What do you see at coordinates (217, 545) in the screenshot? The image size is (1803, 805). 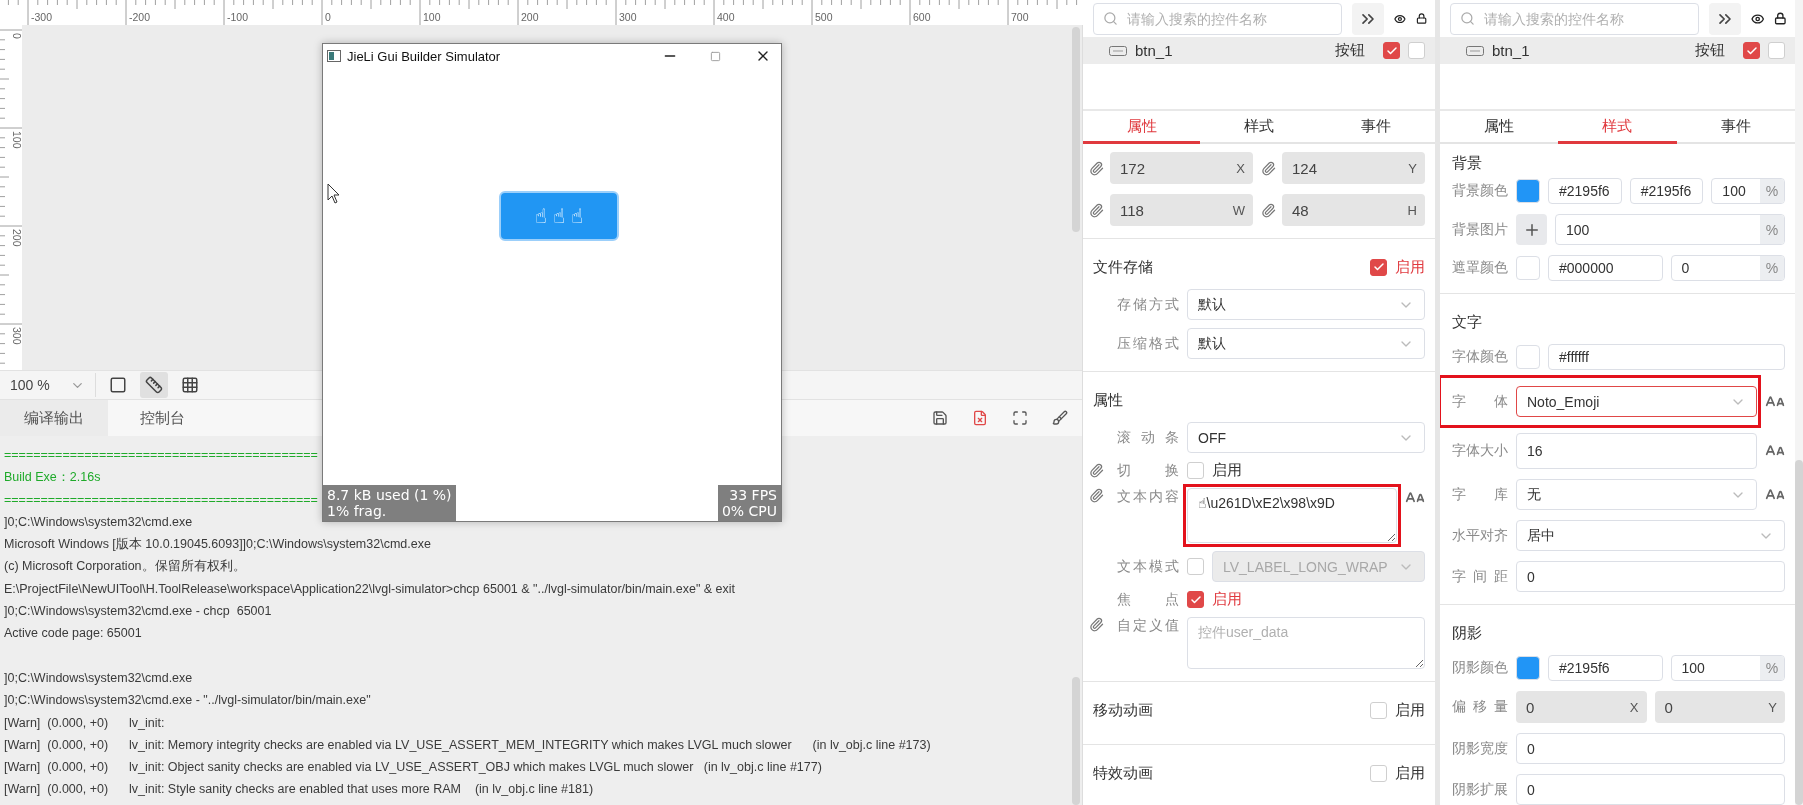 I see `console-line: Microsoft Windows [版本 10.0.19045.6093]]0;C:\Windows\system32\cmd.exe` at bounding box center [217, 545].